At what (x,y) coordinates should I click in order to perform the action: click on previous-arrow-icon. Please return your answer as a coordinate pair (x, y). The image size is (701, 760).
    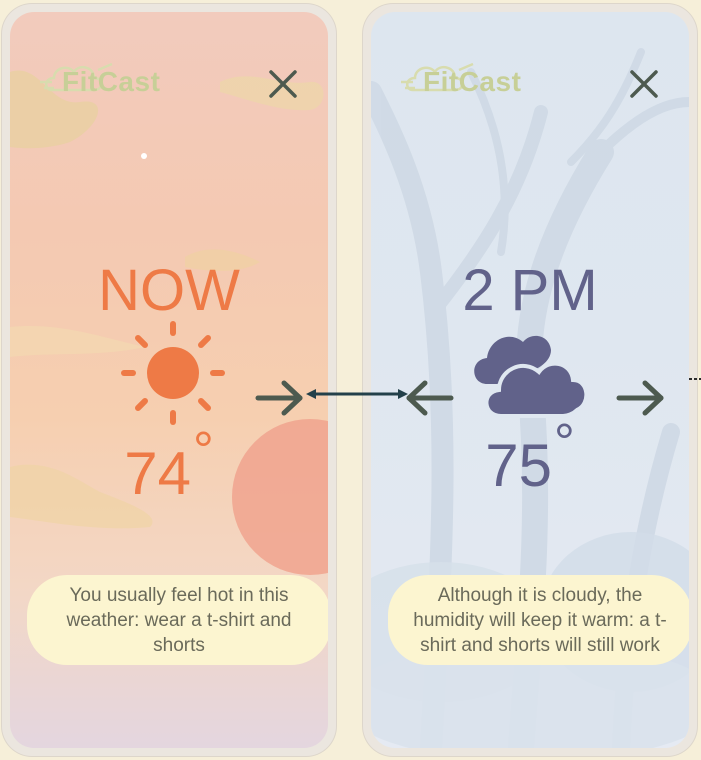
    Looking at the image, I should click on (429, 398).